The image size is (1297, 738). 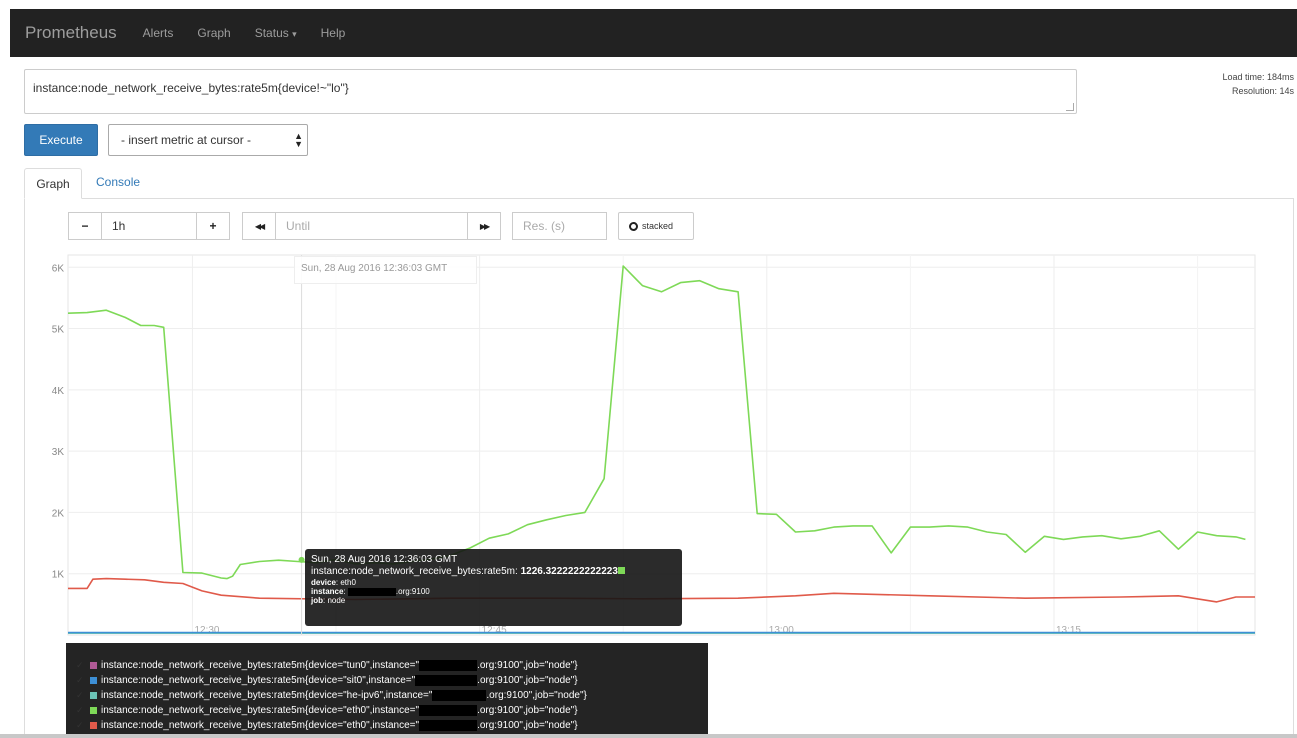 I want to click on tooltip-instance-val: .org:9100, so click(x=412, y=591).